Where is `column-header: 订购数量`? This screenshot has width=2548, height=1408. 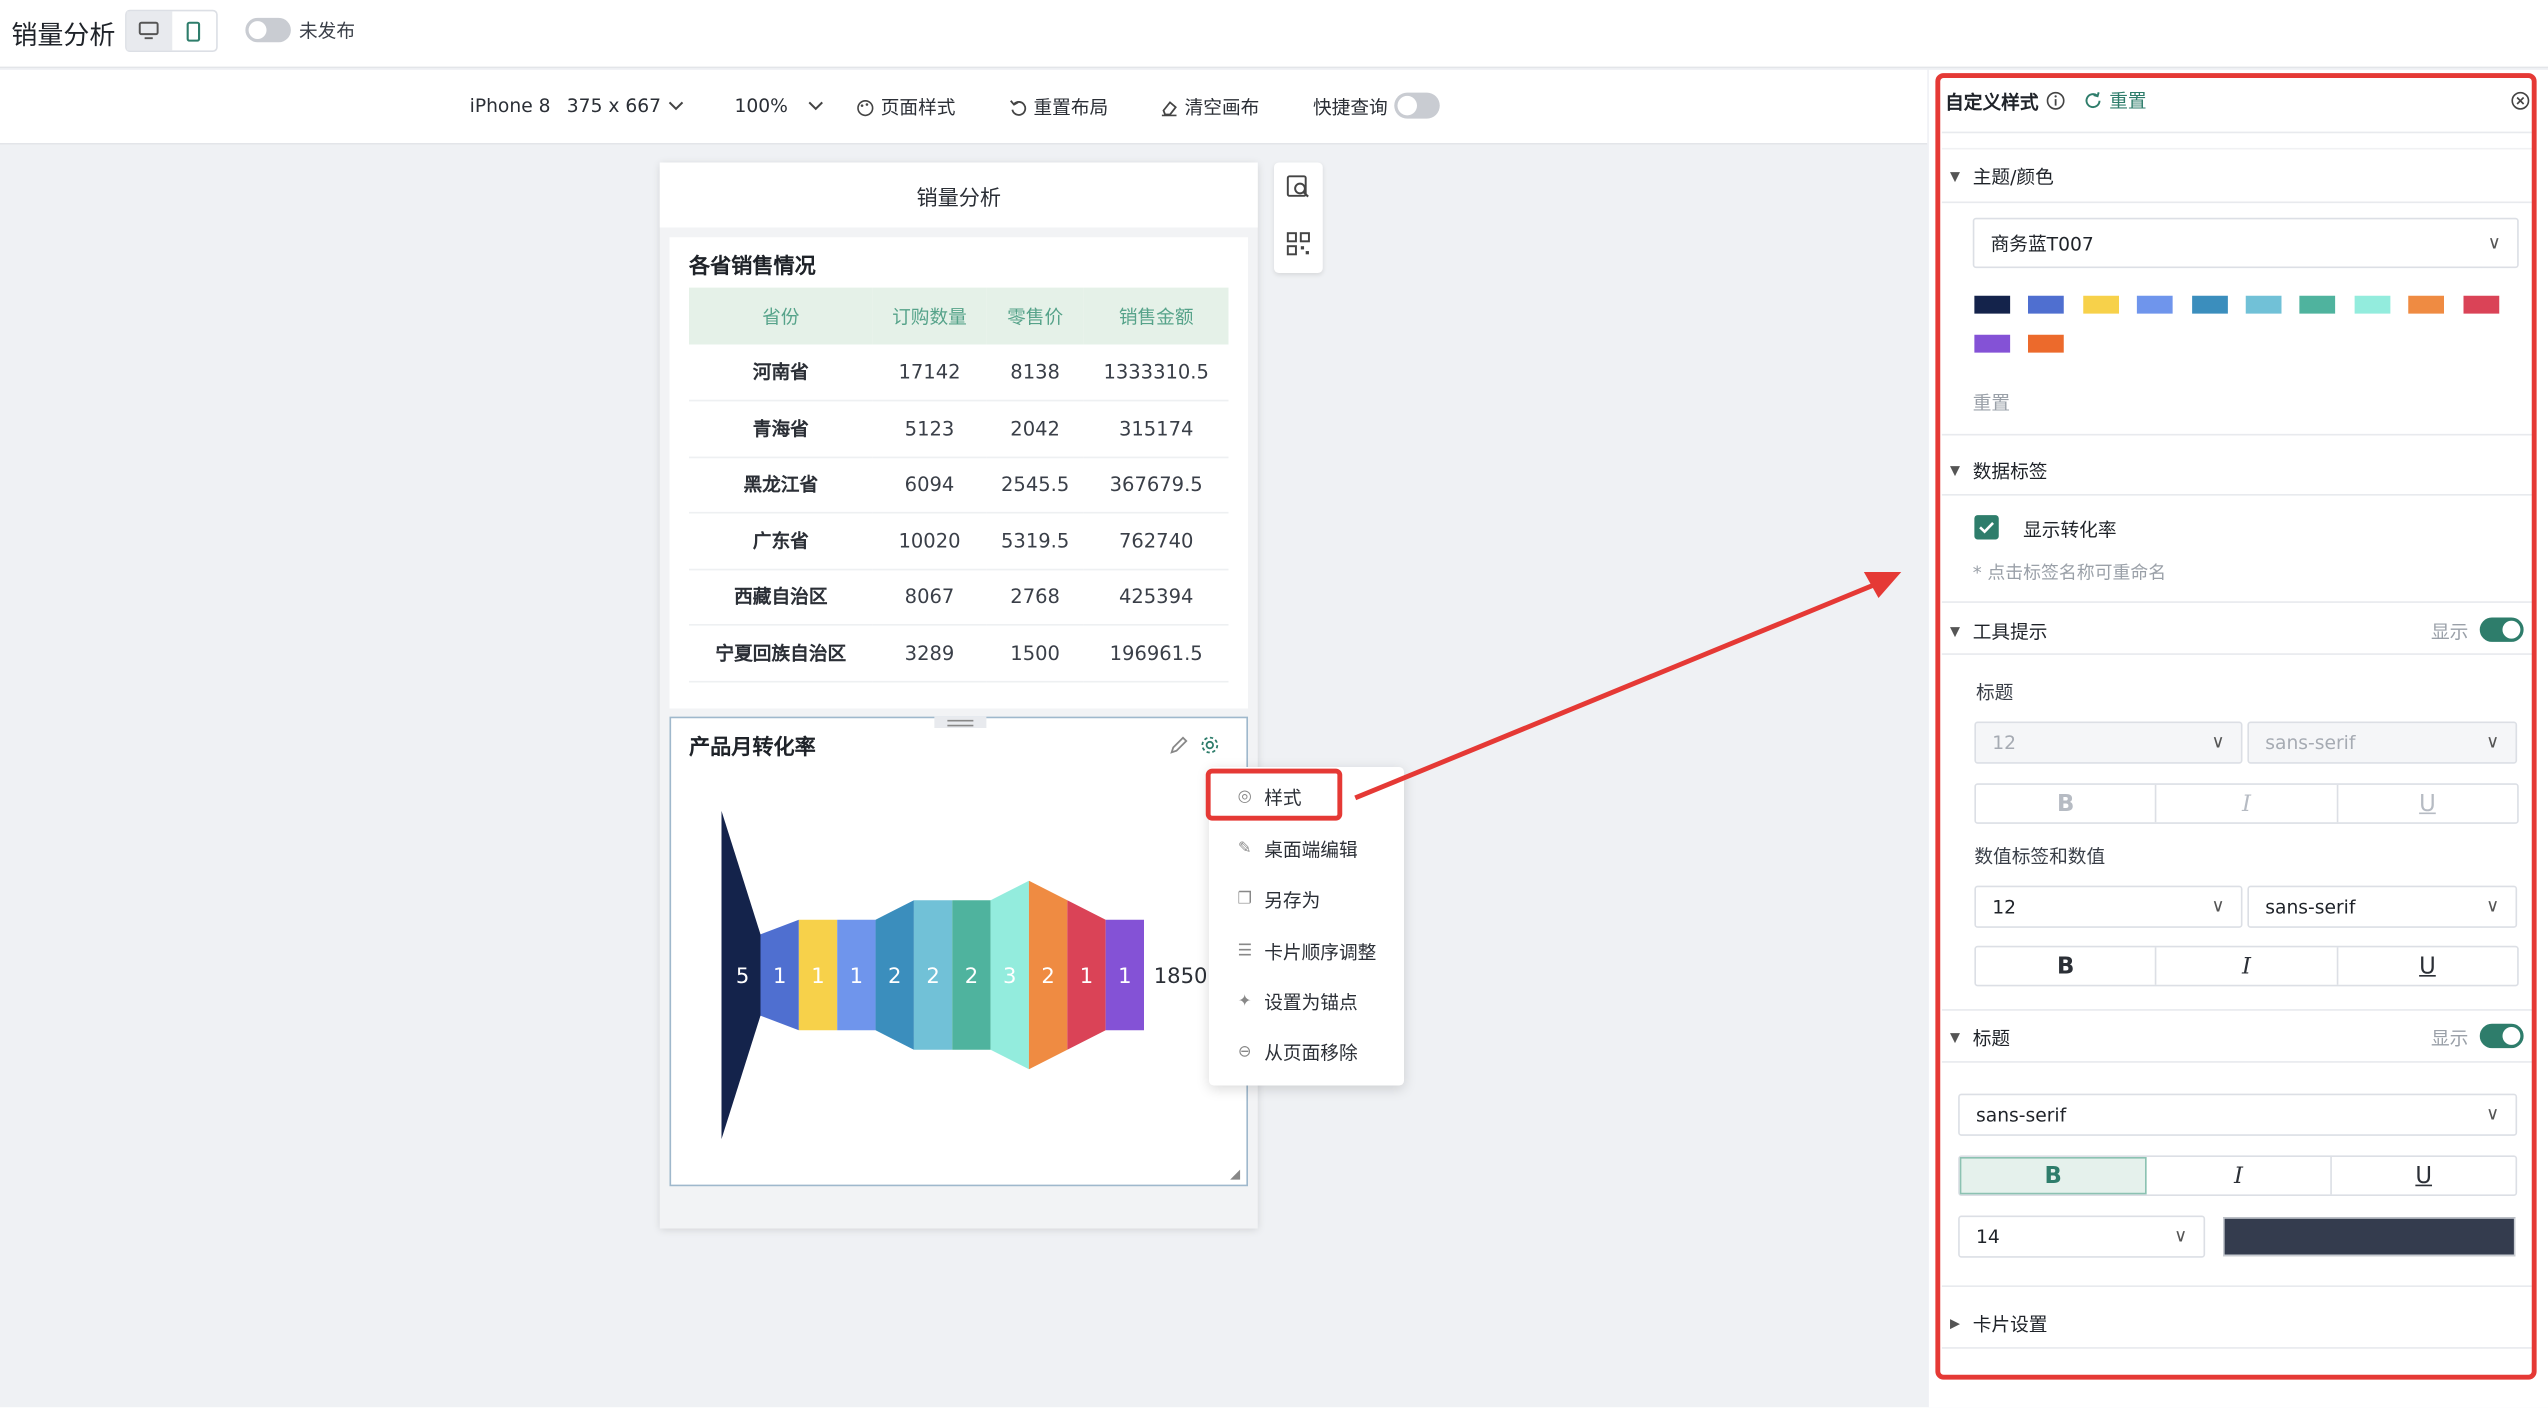
column-header: 订购数量 is located at coordinates (929, 316).